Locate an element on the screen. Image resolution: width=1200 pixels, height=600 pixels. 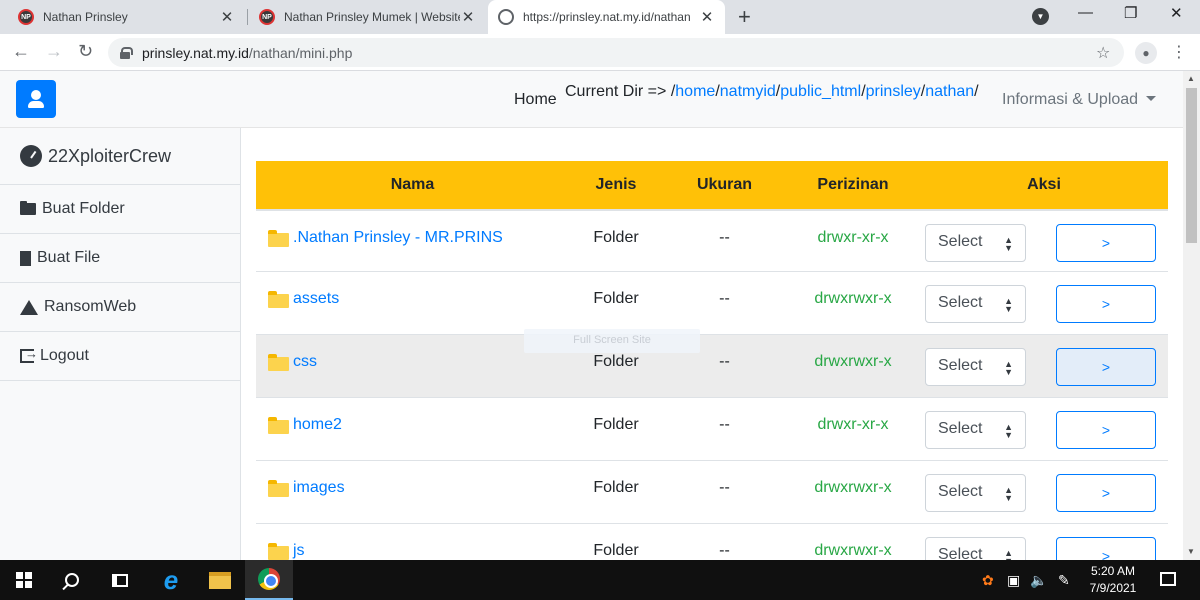
folder-name-link: .Nathan Prinsley - MR.PRINS is located at coordinates (398, 250).